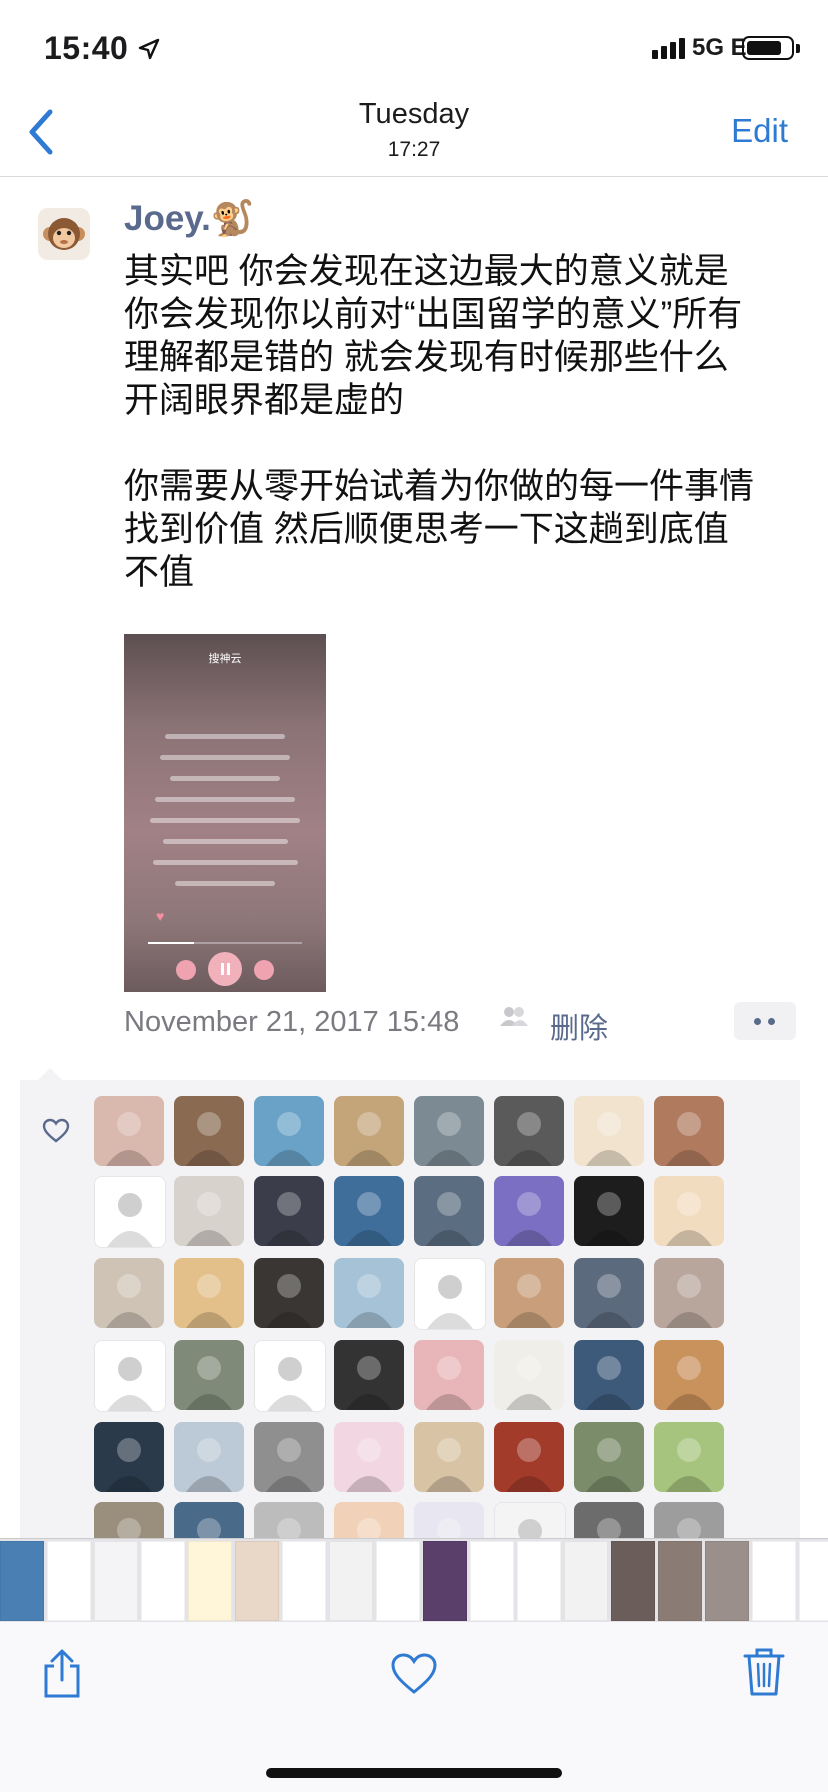 Image resolution: width=828 pixels, height=1792 pixels. I want to click on network-type: 5G E, so click(719, 47).